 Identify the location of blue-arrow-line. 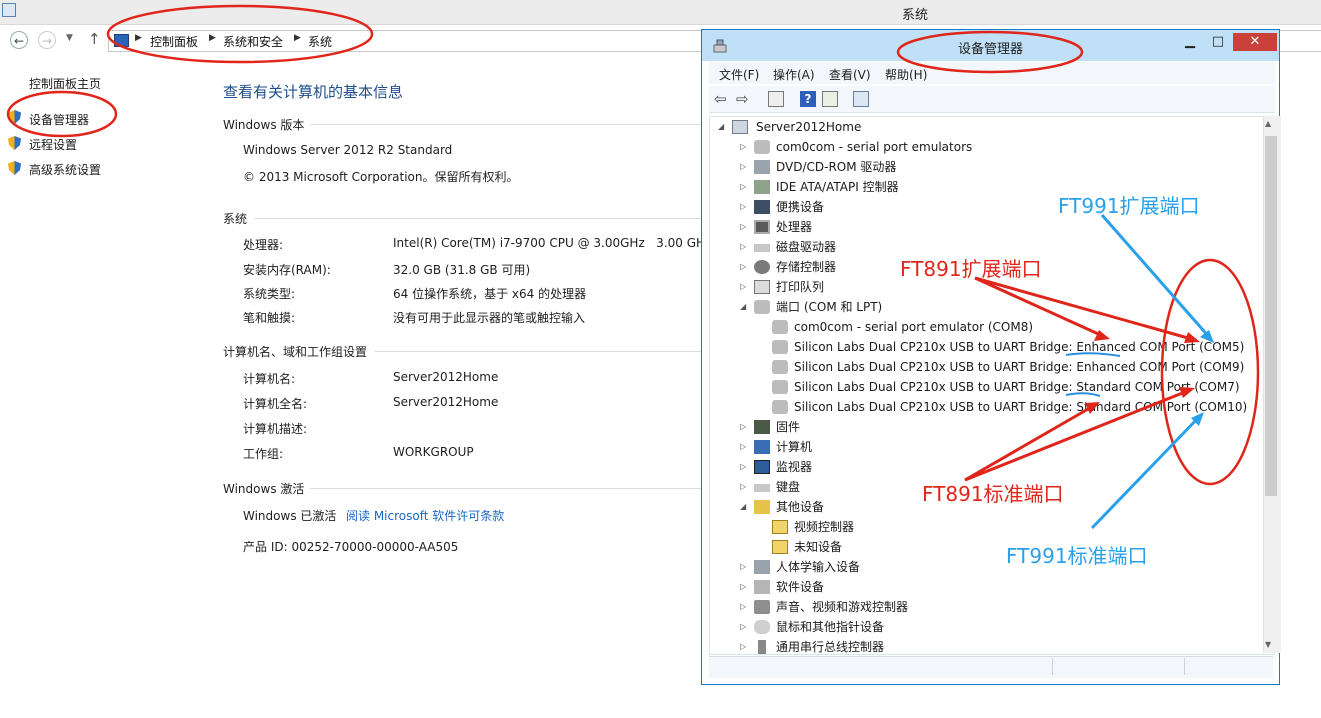
(1146, 472).